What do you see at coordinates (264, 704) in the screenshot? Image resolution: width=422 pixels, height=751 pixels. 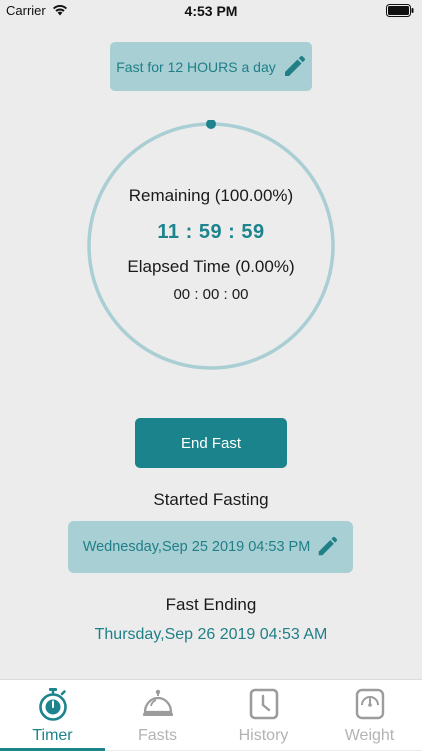 I see `clock-icon` at bounding box center [264, 704].